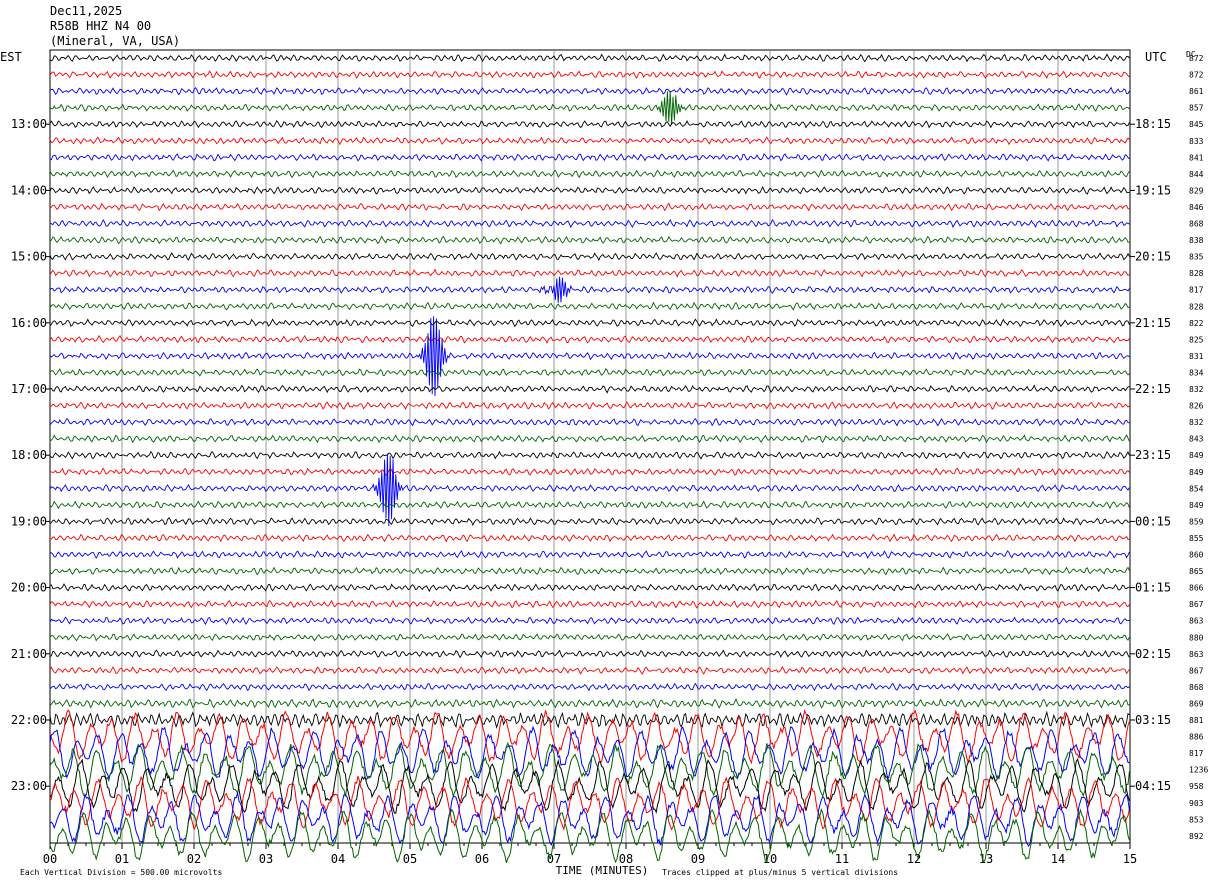  I want to click on left-hour-label: 17:00, so click(29, 389).